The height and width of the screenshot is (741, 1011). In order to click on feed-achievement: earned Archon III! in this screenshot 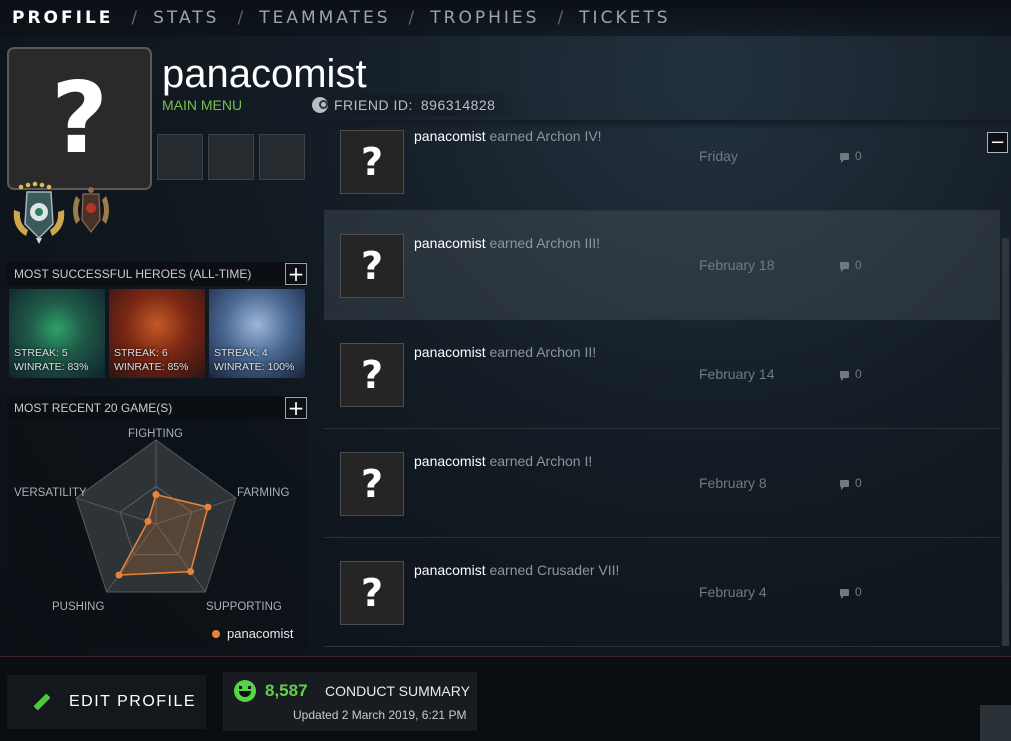, I will do `click(542, 243)`.